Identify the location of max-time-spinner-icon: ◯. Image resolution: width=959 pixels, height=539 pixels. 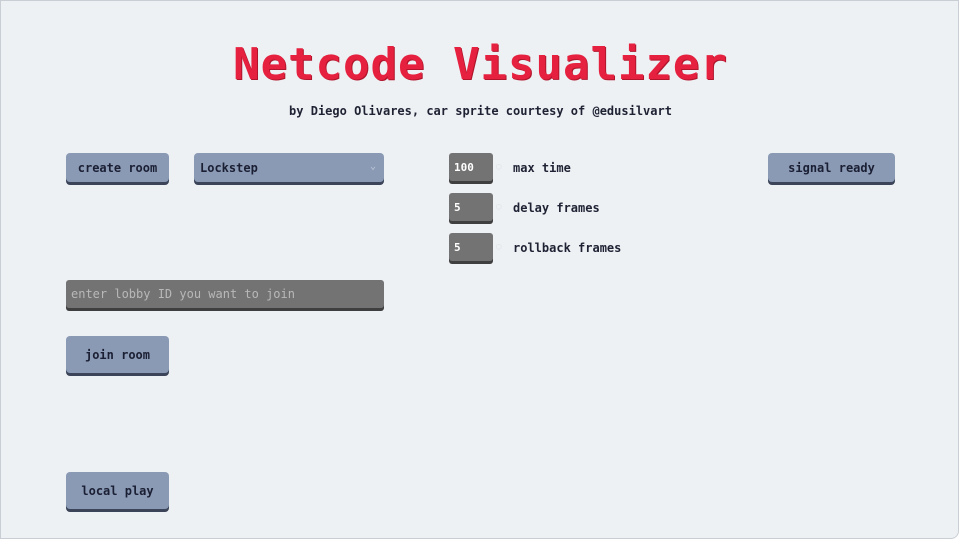
(500, 167).